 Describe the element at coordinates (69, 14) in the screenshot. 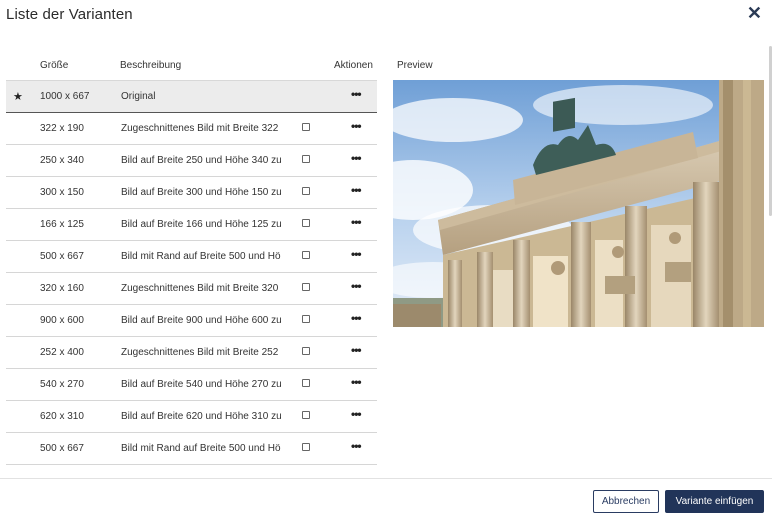

I see `dialog-title: Liste der Varianten` at that location.